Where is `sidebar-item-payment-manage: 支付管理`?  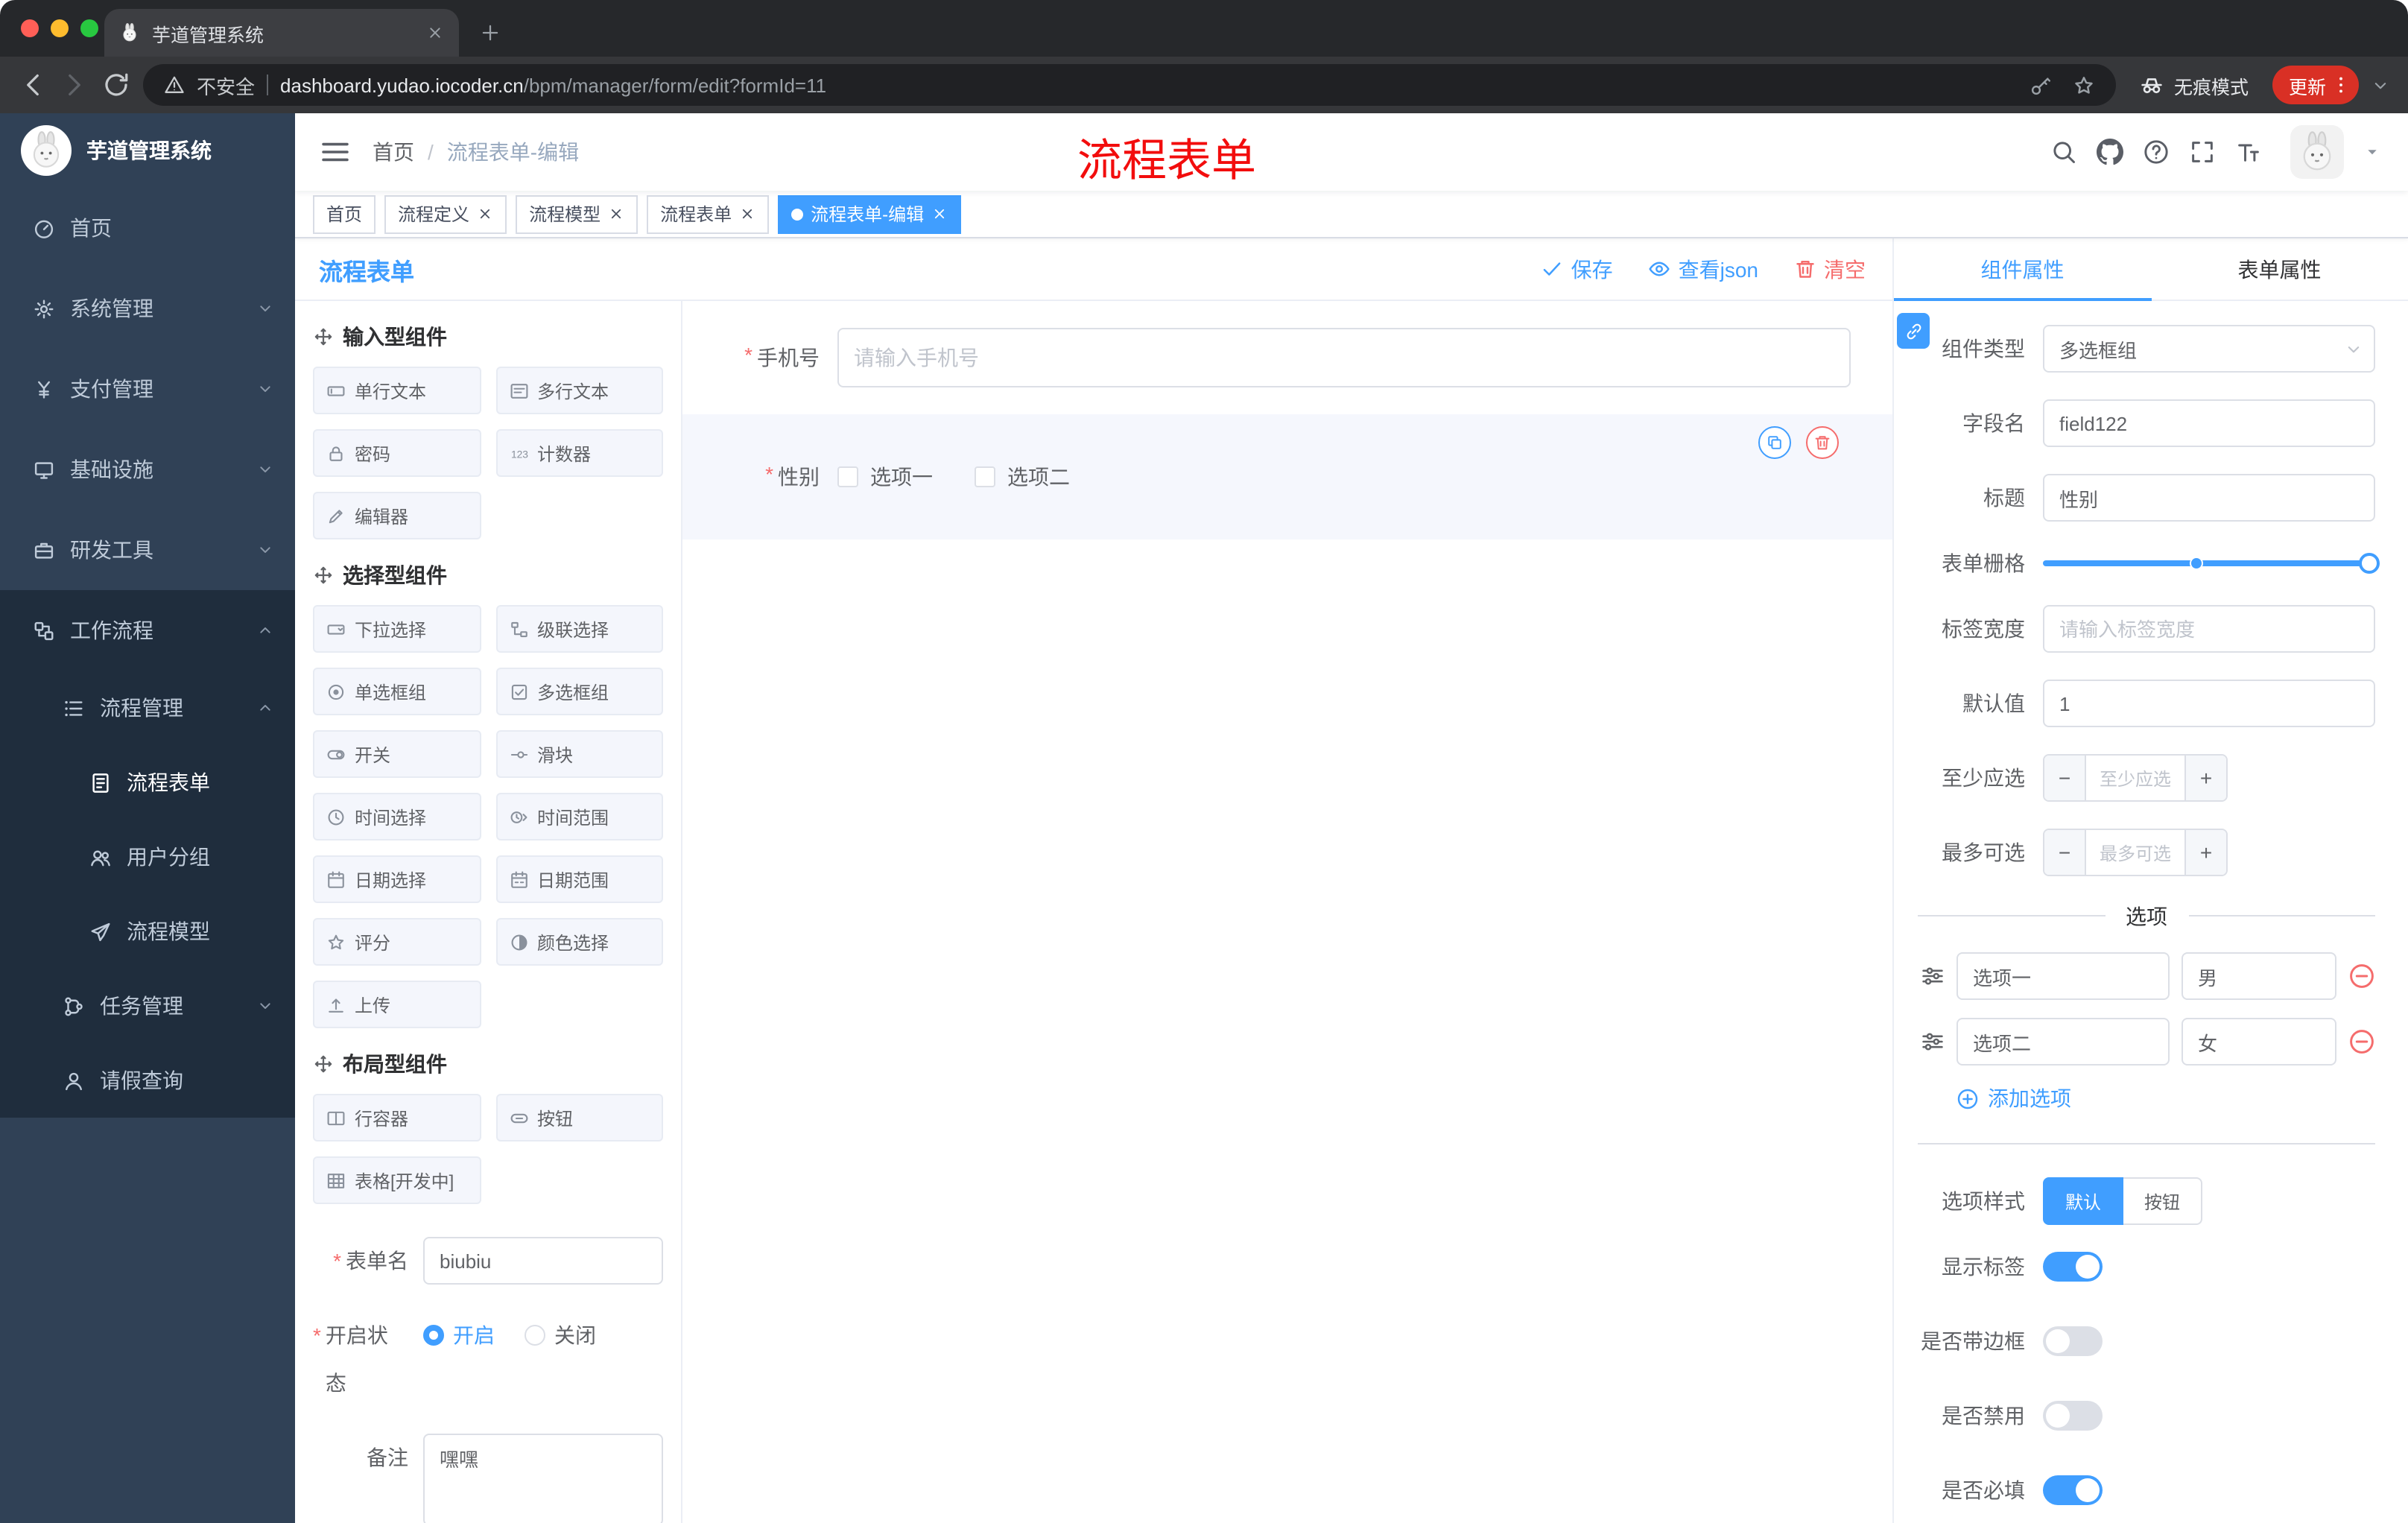 sidebar-item-payment-manage: 支付管理 is located at coordinates (147, 389).